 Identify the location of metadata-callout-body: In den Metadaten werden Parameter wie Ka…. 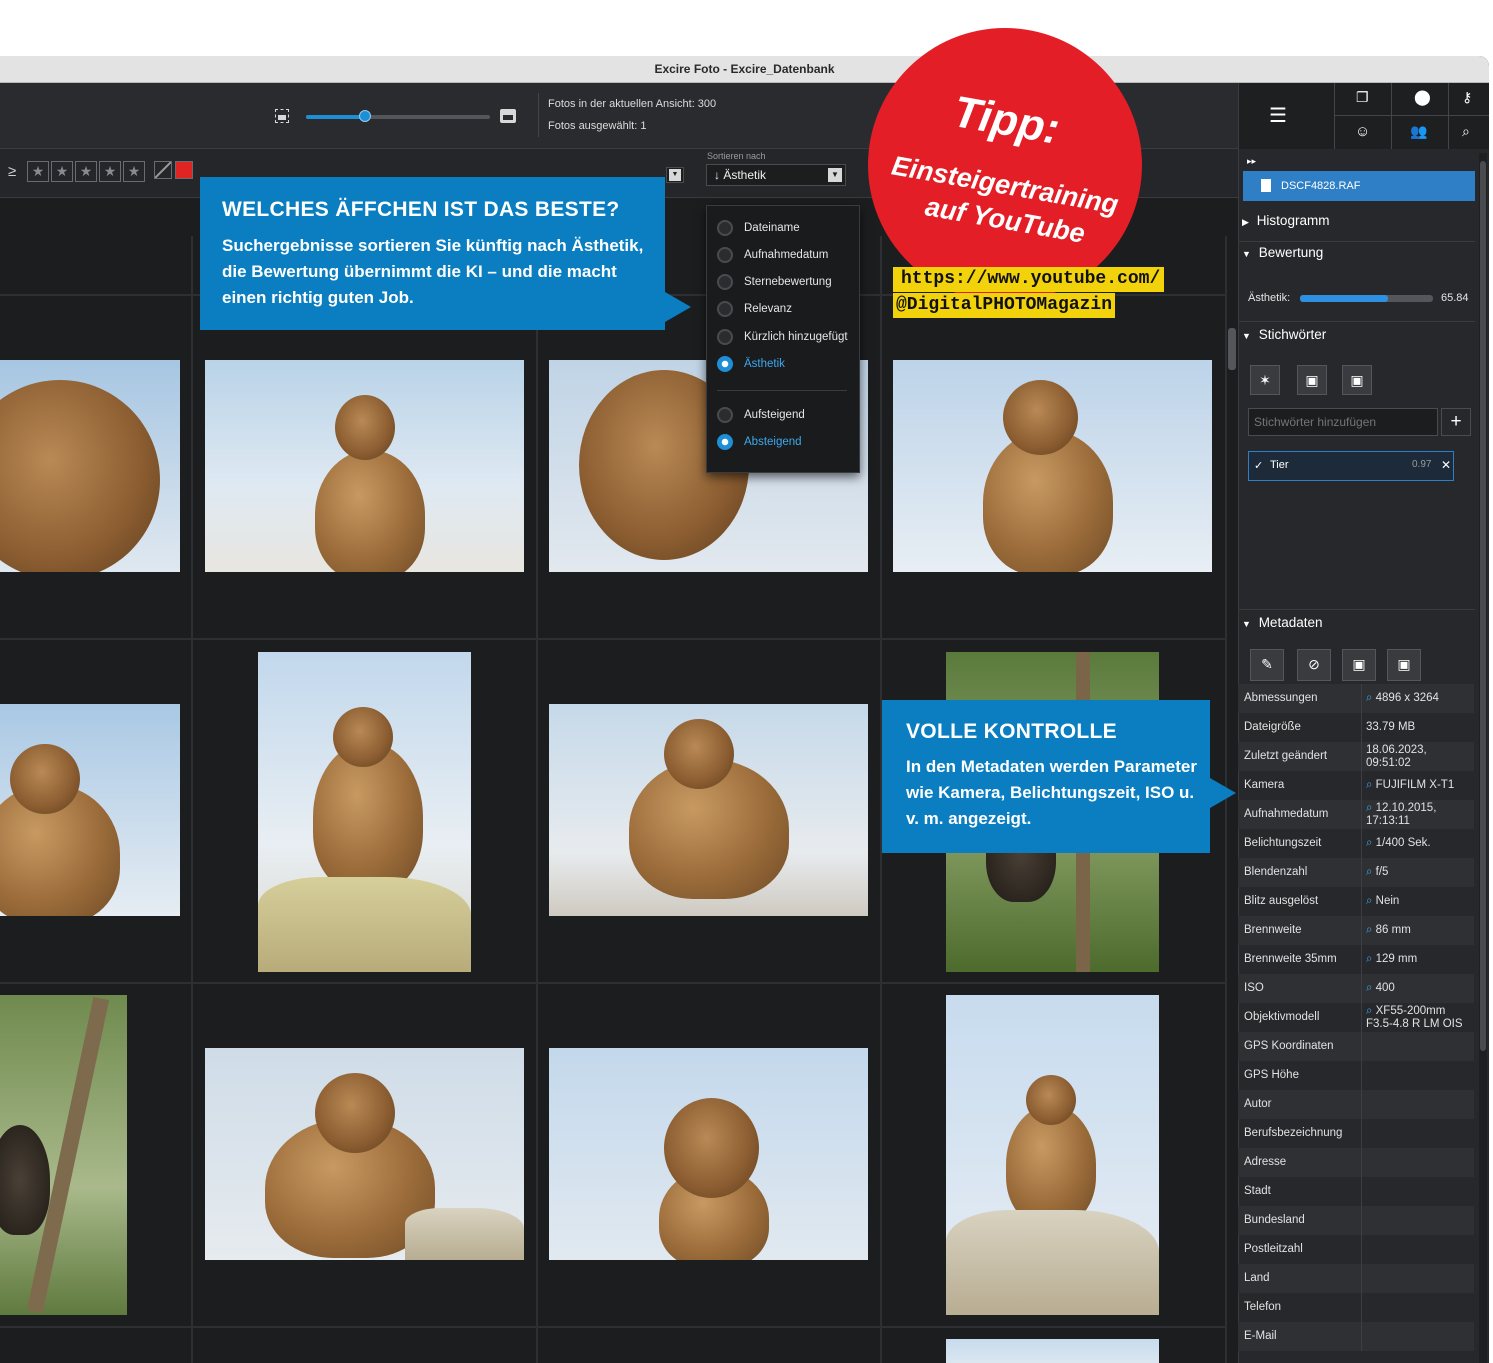
(1051, 792).